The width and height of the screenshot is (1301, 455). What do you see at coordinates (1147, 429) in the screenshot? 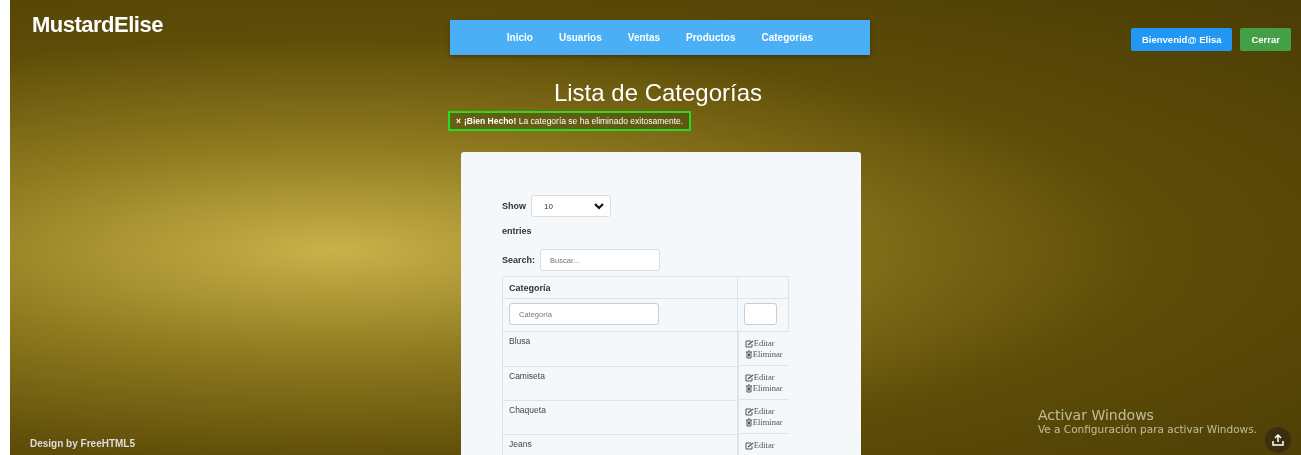
I see `activation-message: Ve a Configuración para activar Windows.` at bounding box center [1147, 429].